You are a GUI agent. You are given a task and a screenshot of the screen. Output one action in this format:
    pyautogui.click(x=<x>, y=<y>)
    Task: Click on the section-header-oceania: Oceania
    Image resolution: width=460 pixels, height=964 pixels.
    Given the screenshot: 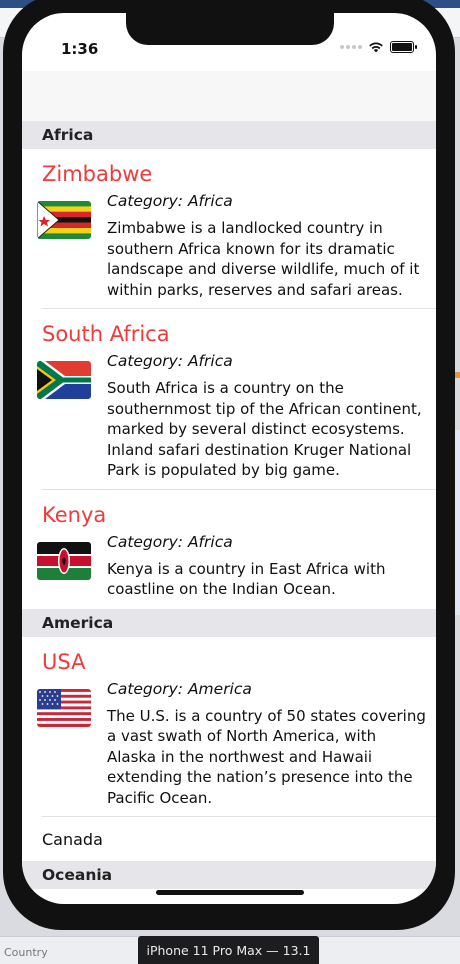 What is the action you would take?
    pyautogui.click(x=229, y=875)
    